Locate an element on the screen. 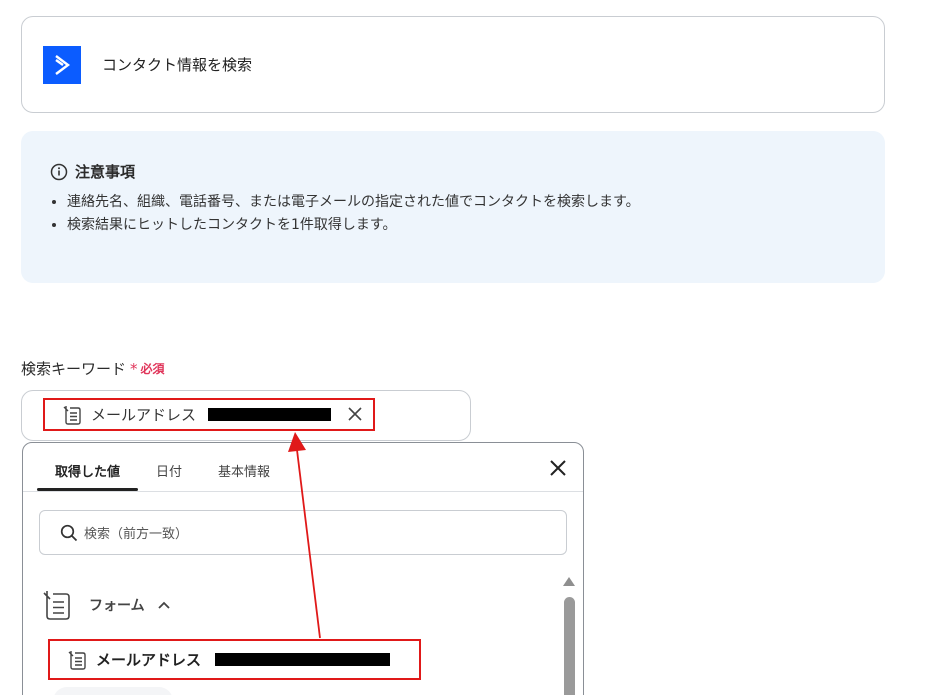 This screenshot has height=695, width=935. list-item-label: メールアドレス is located at coordinates (149, 660).